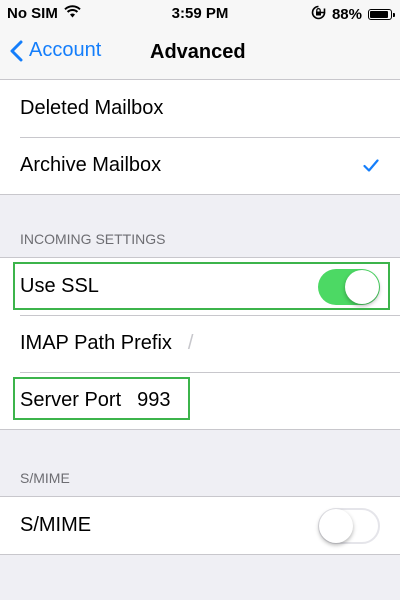 The height and width of the screenshot is (600, 400). I want to click on archive-mailbox-row: Archive Mailbox, so click(200, 165).